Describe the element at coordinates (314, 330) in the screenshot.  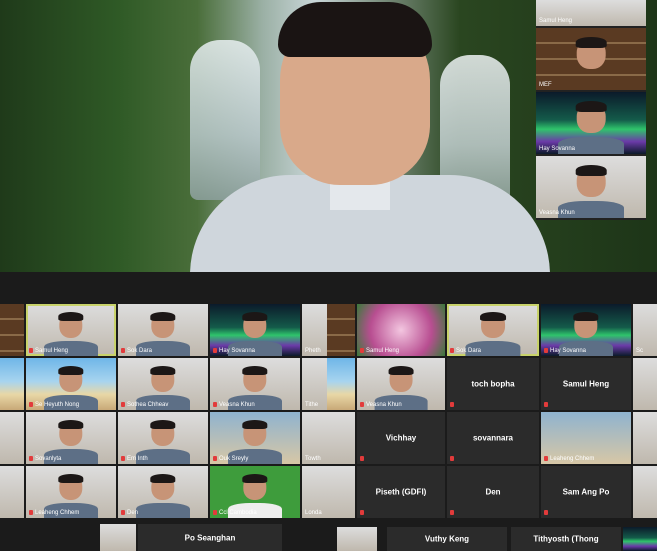
I see `tile-partial: Pheth` at that location.